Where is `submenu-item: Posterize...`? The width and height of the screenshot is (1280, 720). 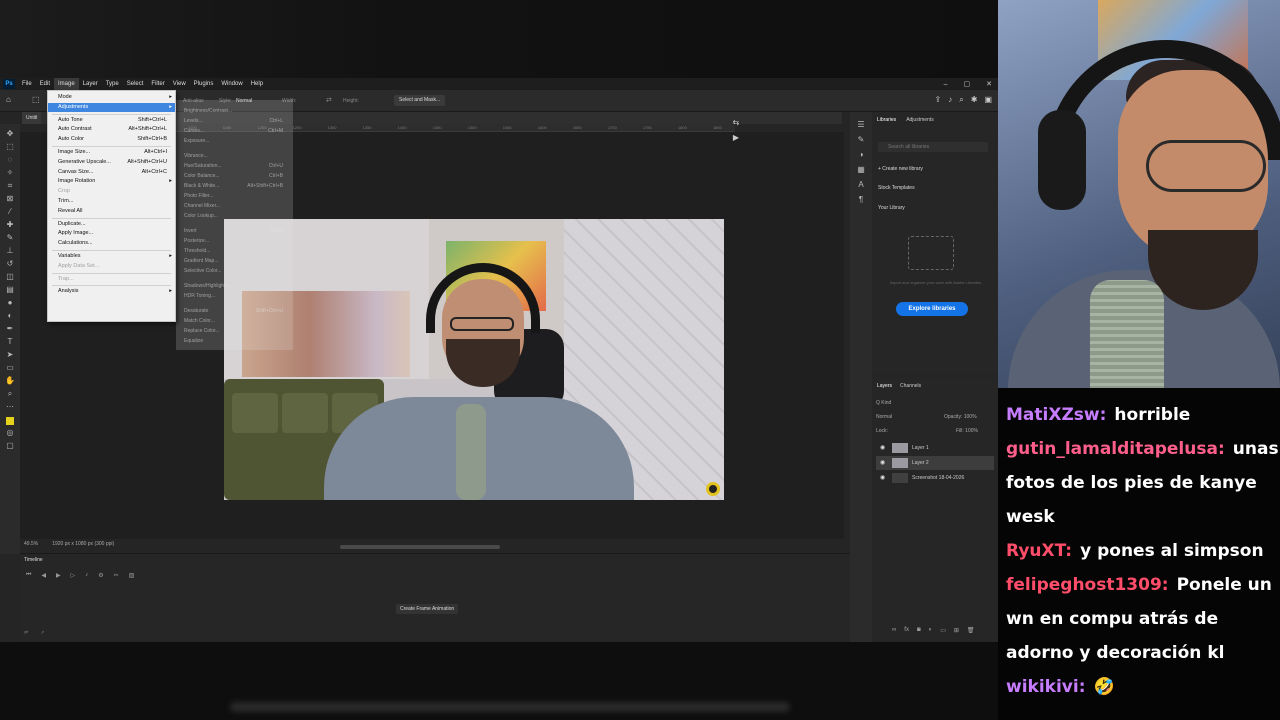
submenu-item: Posterize... is located at coordinates (236, 241).